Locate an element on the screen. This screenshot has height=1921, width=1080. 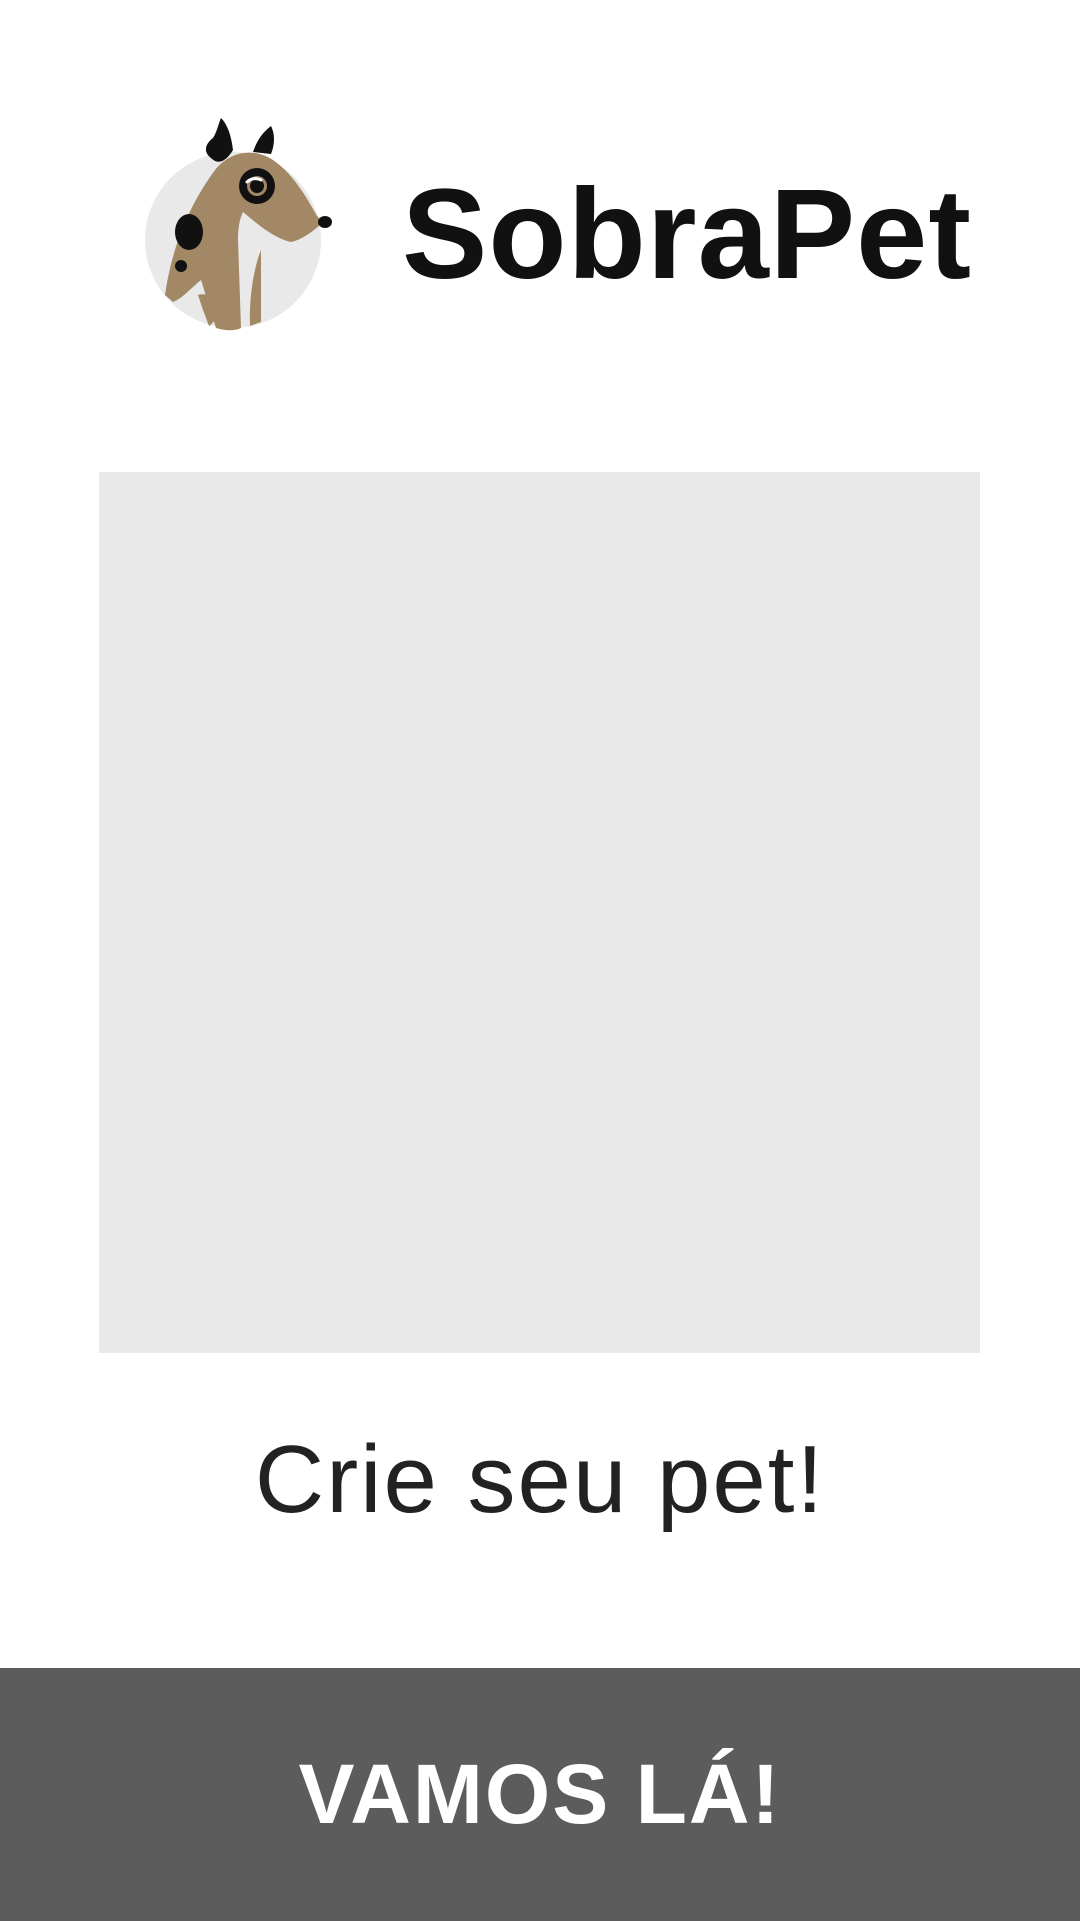
start-button-label: VAMOS LÁ! is located at coordinates (540, 1794).